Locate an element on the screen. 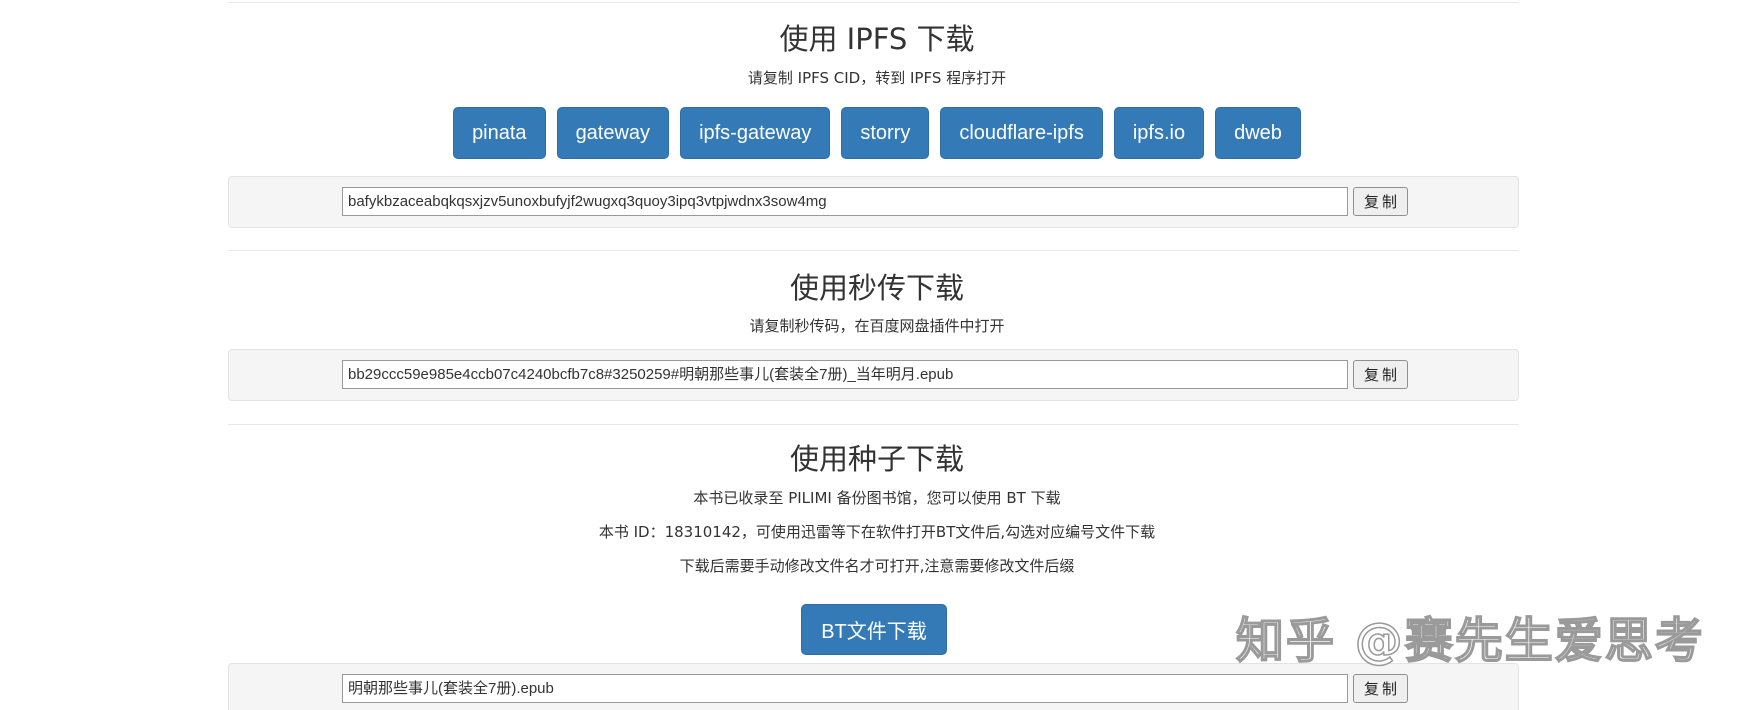 The width and height of the screenshot is (1754, 710). torrent-info-line-1: 本书已收录至 PILIMI 备份图书馆，您可以使用 BT 下载 is located at coordinates (877, 498).